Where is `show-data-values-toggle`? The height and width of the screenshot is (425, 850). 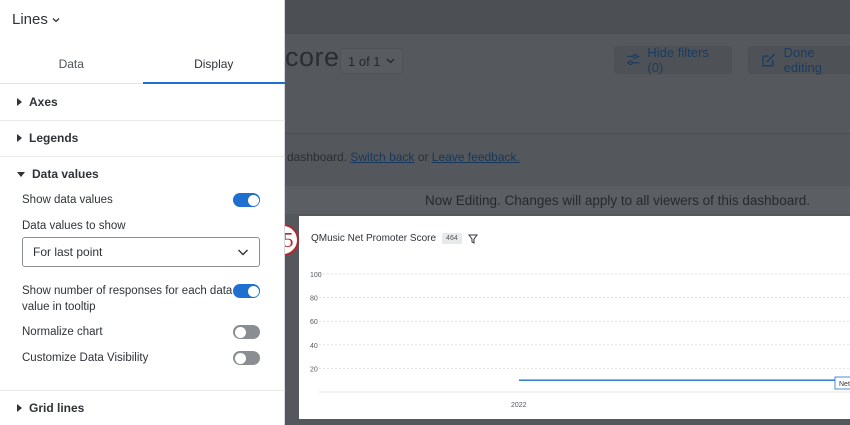
show-data-values-toggle is located at coordinates (246, 200).